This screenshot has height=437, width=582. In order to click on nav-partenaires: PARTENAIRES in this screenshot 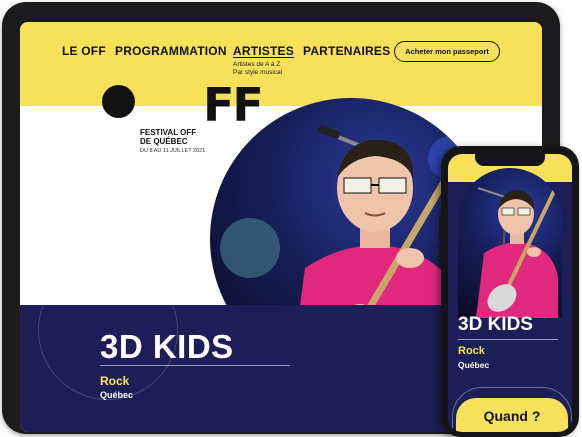, I will do `click(346, 51)`.